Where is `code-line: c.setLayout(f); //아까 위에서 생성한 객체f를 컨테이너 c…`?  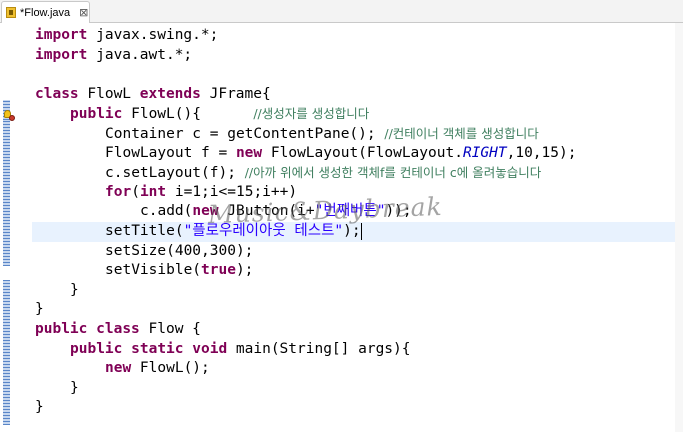 code-line: c.setLayout(f); //아까 위에서 생성한 객체f를 컨테이너 c… is located at coordinates (353, 173).